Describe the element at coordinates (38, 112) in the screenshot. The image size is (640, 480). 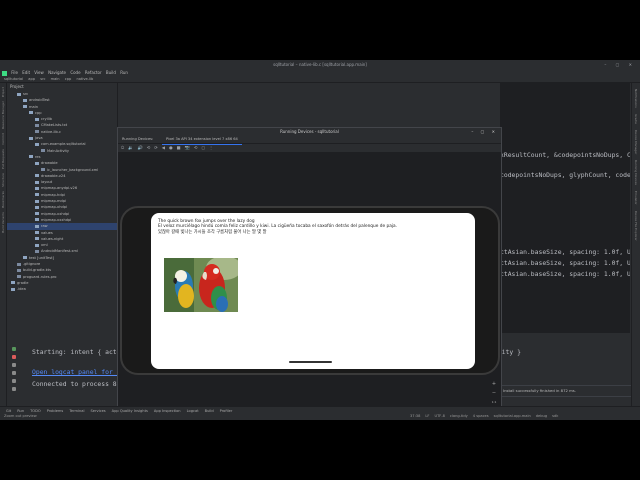
I see `tree-item-label: cpp` at that location.